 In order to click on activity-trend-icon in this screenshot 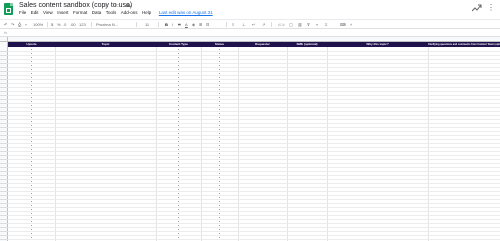, I will do `click(477, 8)`.